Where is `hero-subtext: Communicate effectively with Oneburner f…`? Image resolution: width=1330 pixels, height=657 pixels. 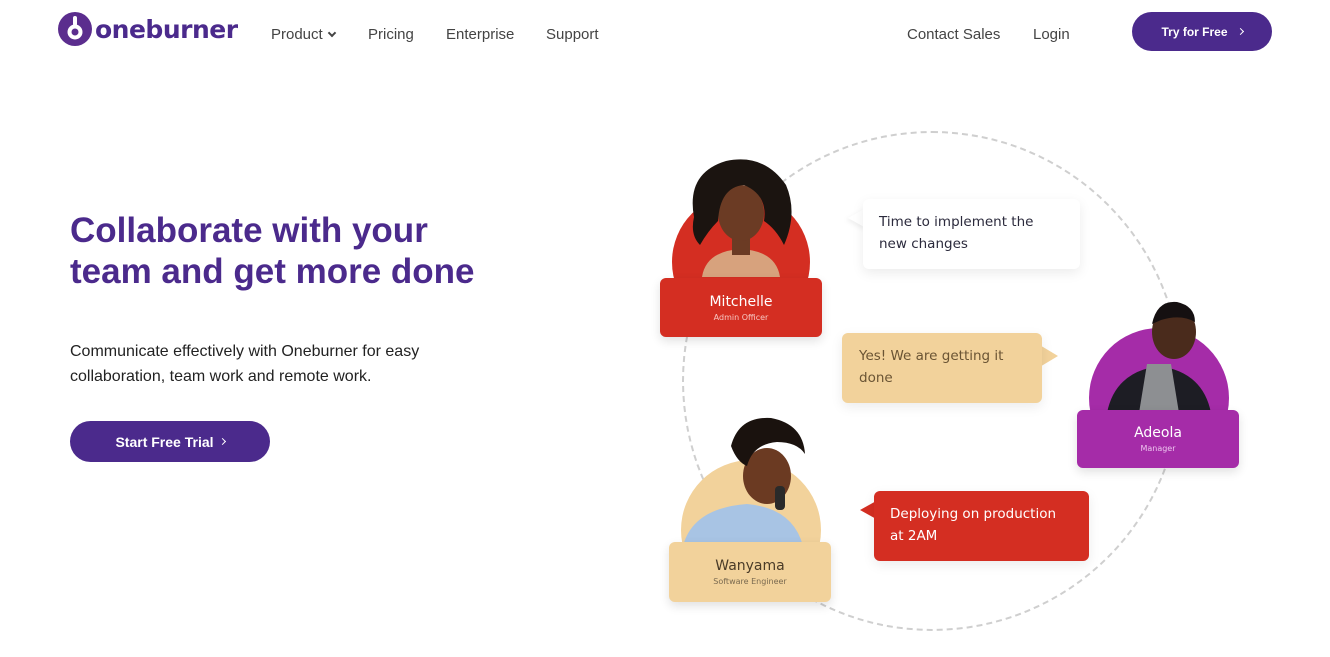 hero-subtext: Communicate effectively with Oneburner f… is located at coordinates (245, 364).